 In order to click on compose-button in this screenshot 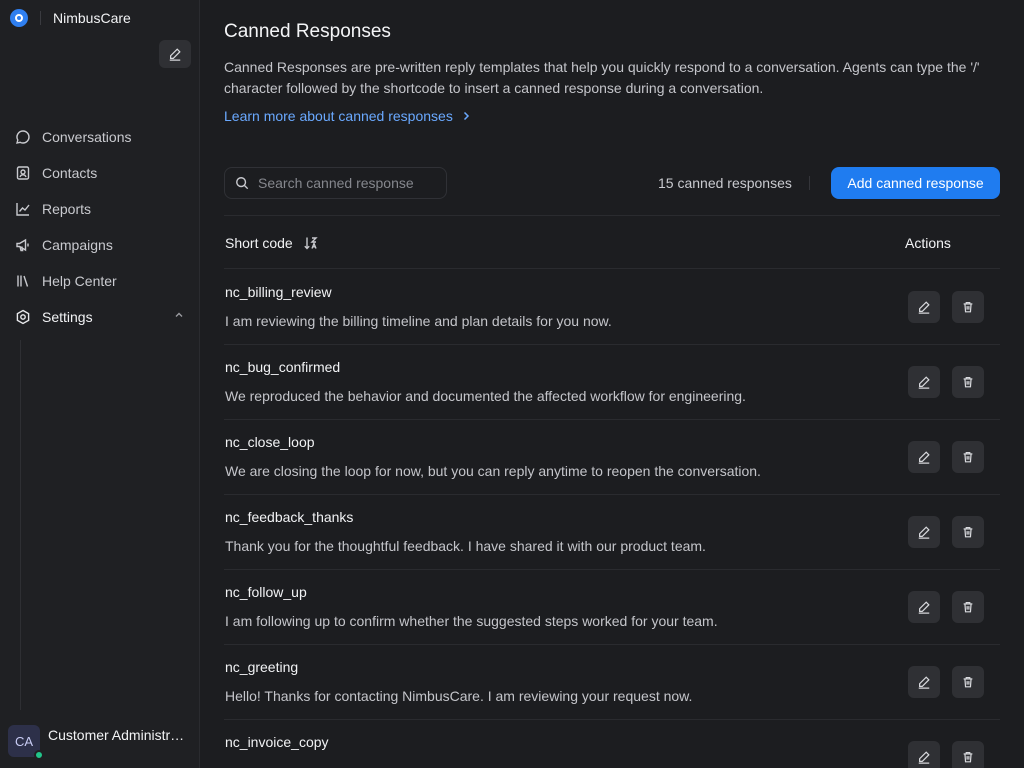, I will do `click(175, 54)`.